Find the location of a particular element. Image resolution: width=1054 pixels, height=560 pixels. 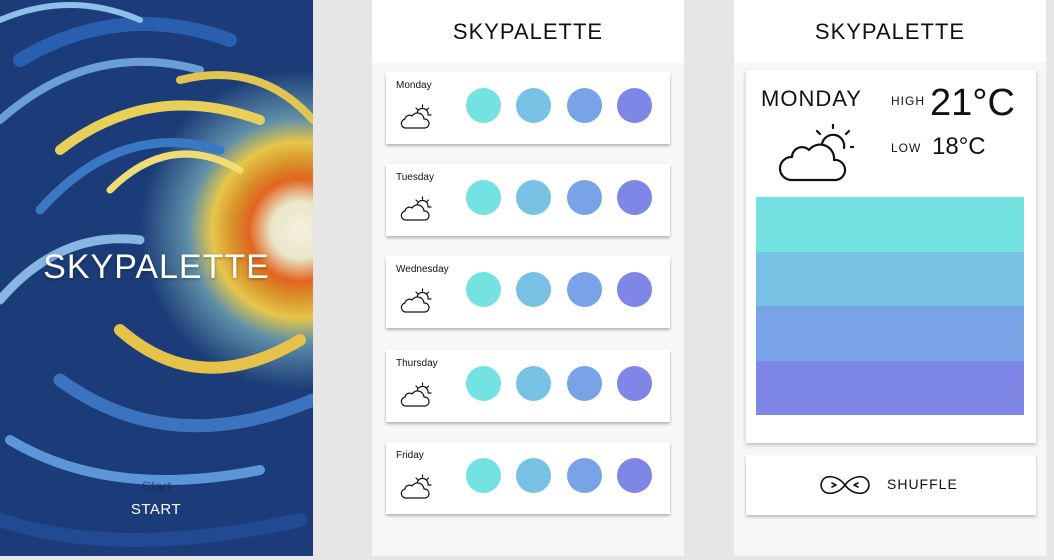

low-label: LOW is located at coordinates (906, 148).